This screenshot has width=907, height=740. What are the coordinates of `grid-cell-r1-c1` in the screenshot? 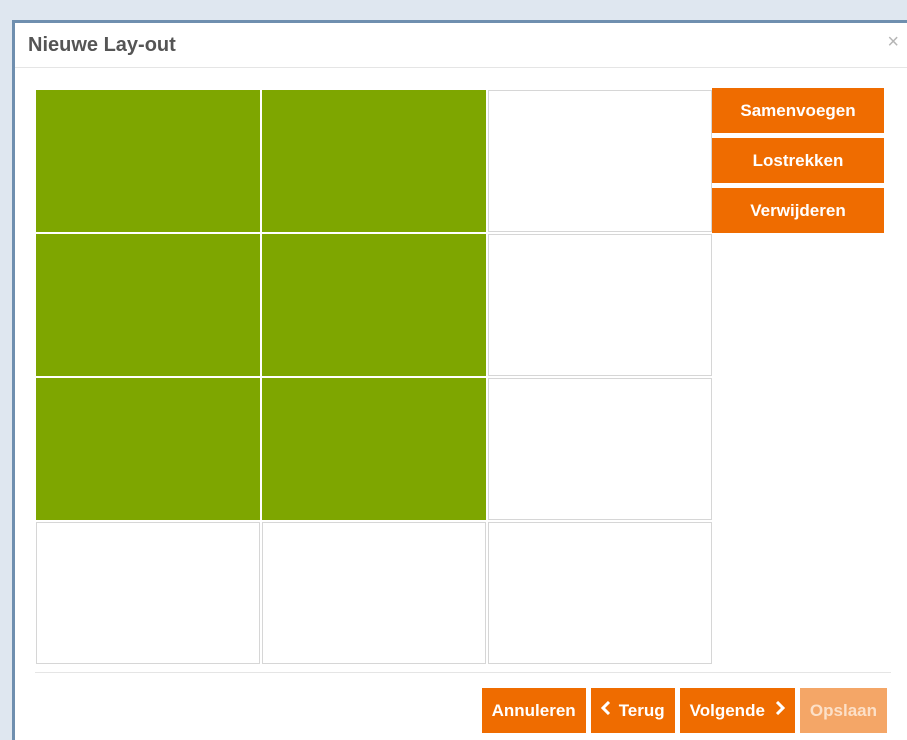 It's located at (148, 161).